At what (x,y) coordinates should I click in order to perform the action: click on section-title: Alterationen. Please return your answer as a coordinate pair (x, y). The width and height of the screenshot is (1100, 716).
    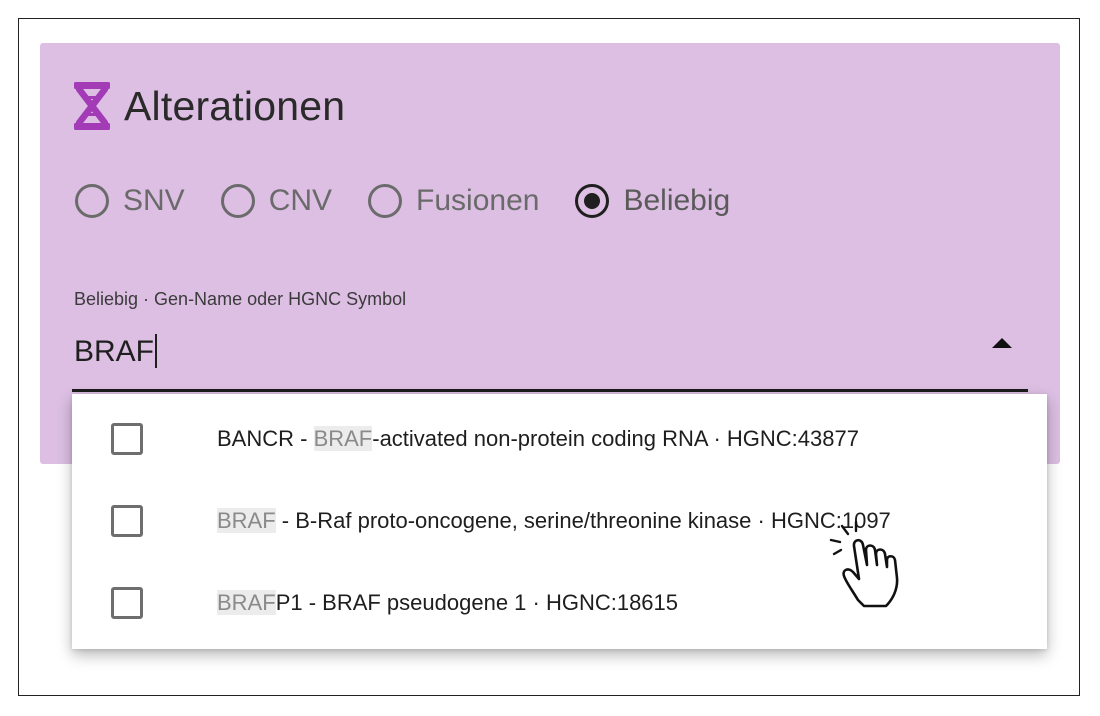
    Looking at the image, I should click on (235, 105).